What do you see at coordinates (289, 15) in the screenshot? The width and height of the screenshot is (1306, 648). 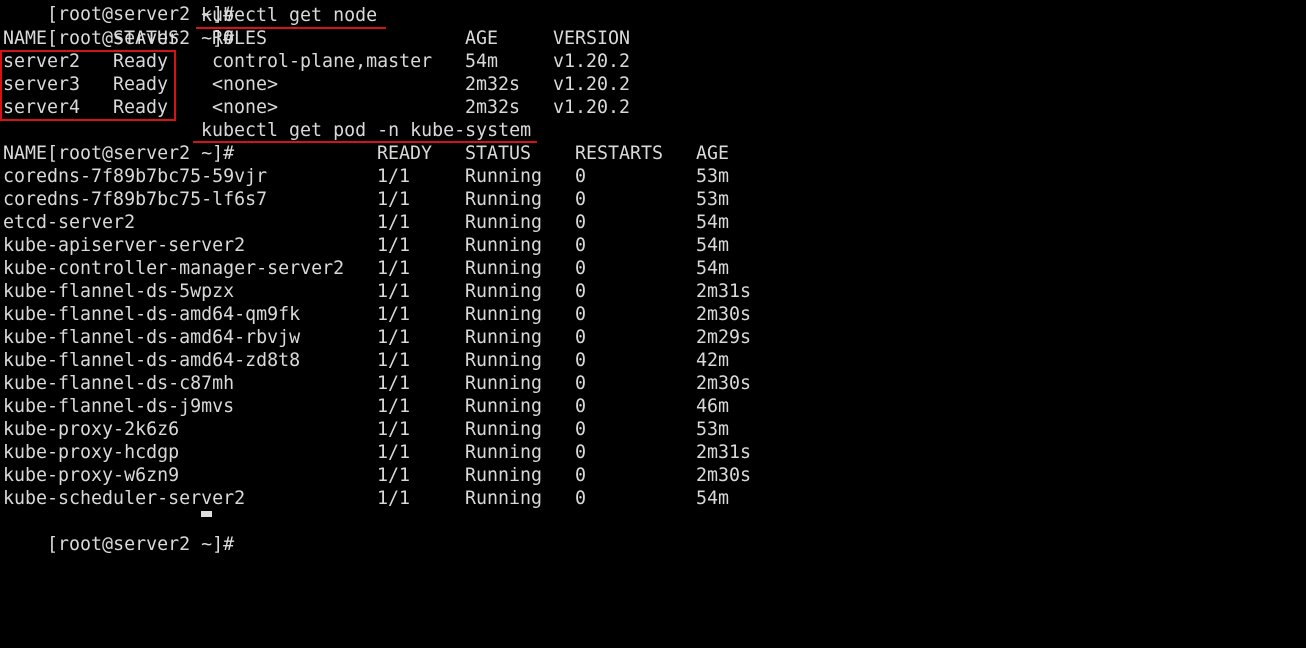 I see `command-text: kubectl get node` at bounding box center [289, 15].